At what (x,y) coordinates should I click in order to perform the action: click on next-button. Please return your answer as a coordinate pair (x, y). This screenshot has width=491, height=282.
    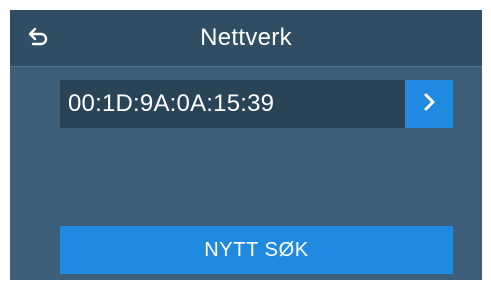
    Looking at the image, I should click on (429, 104).